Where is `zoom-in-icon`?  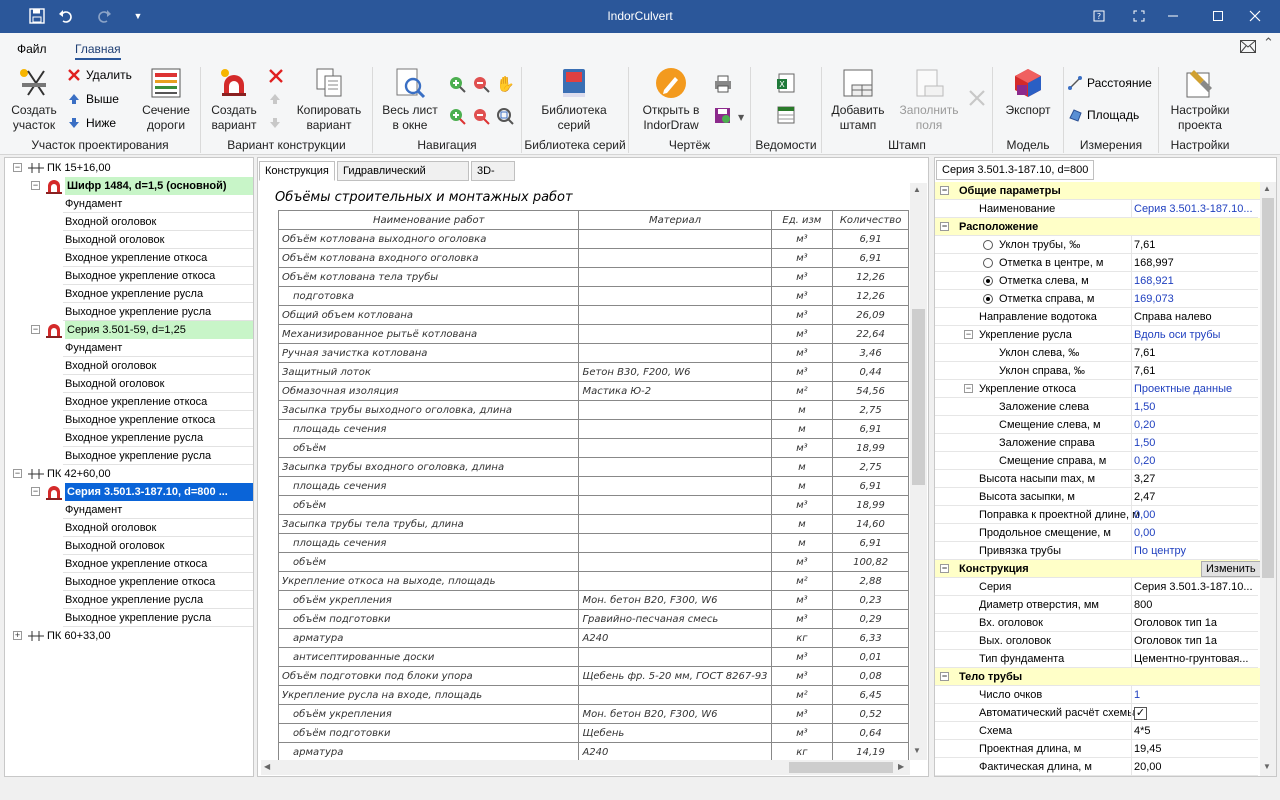 zoom-in-icon is located at coordinates (457, 85).